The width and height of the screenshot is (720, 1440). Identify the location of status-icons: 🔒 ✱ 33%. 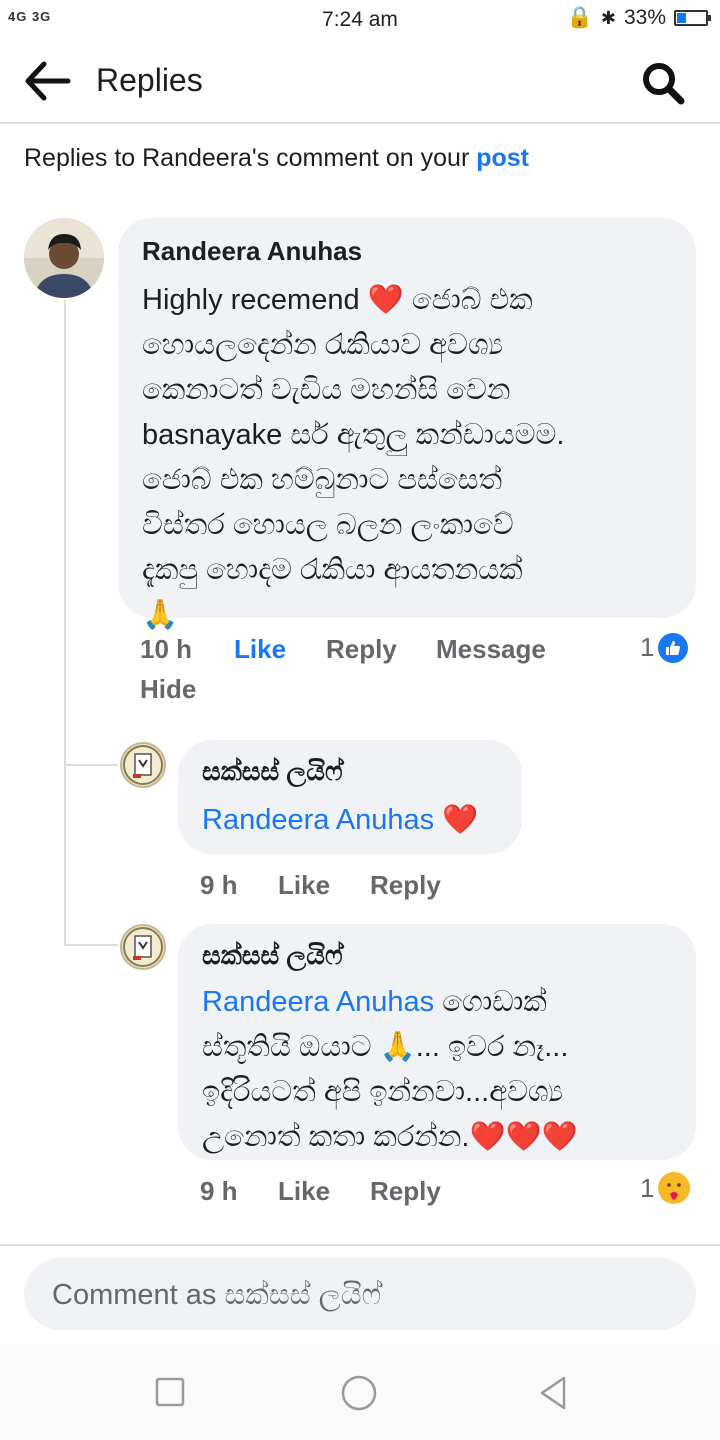
(638, 18).